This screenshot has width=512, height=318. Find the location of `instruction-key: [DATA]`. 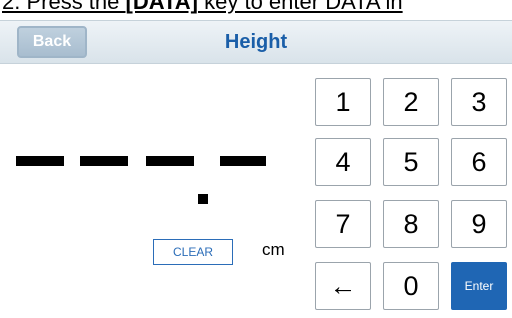

instruction-key: [DATA] is located at coordinates (162, 7).